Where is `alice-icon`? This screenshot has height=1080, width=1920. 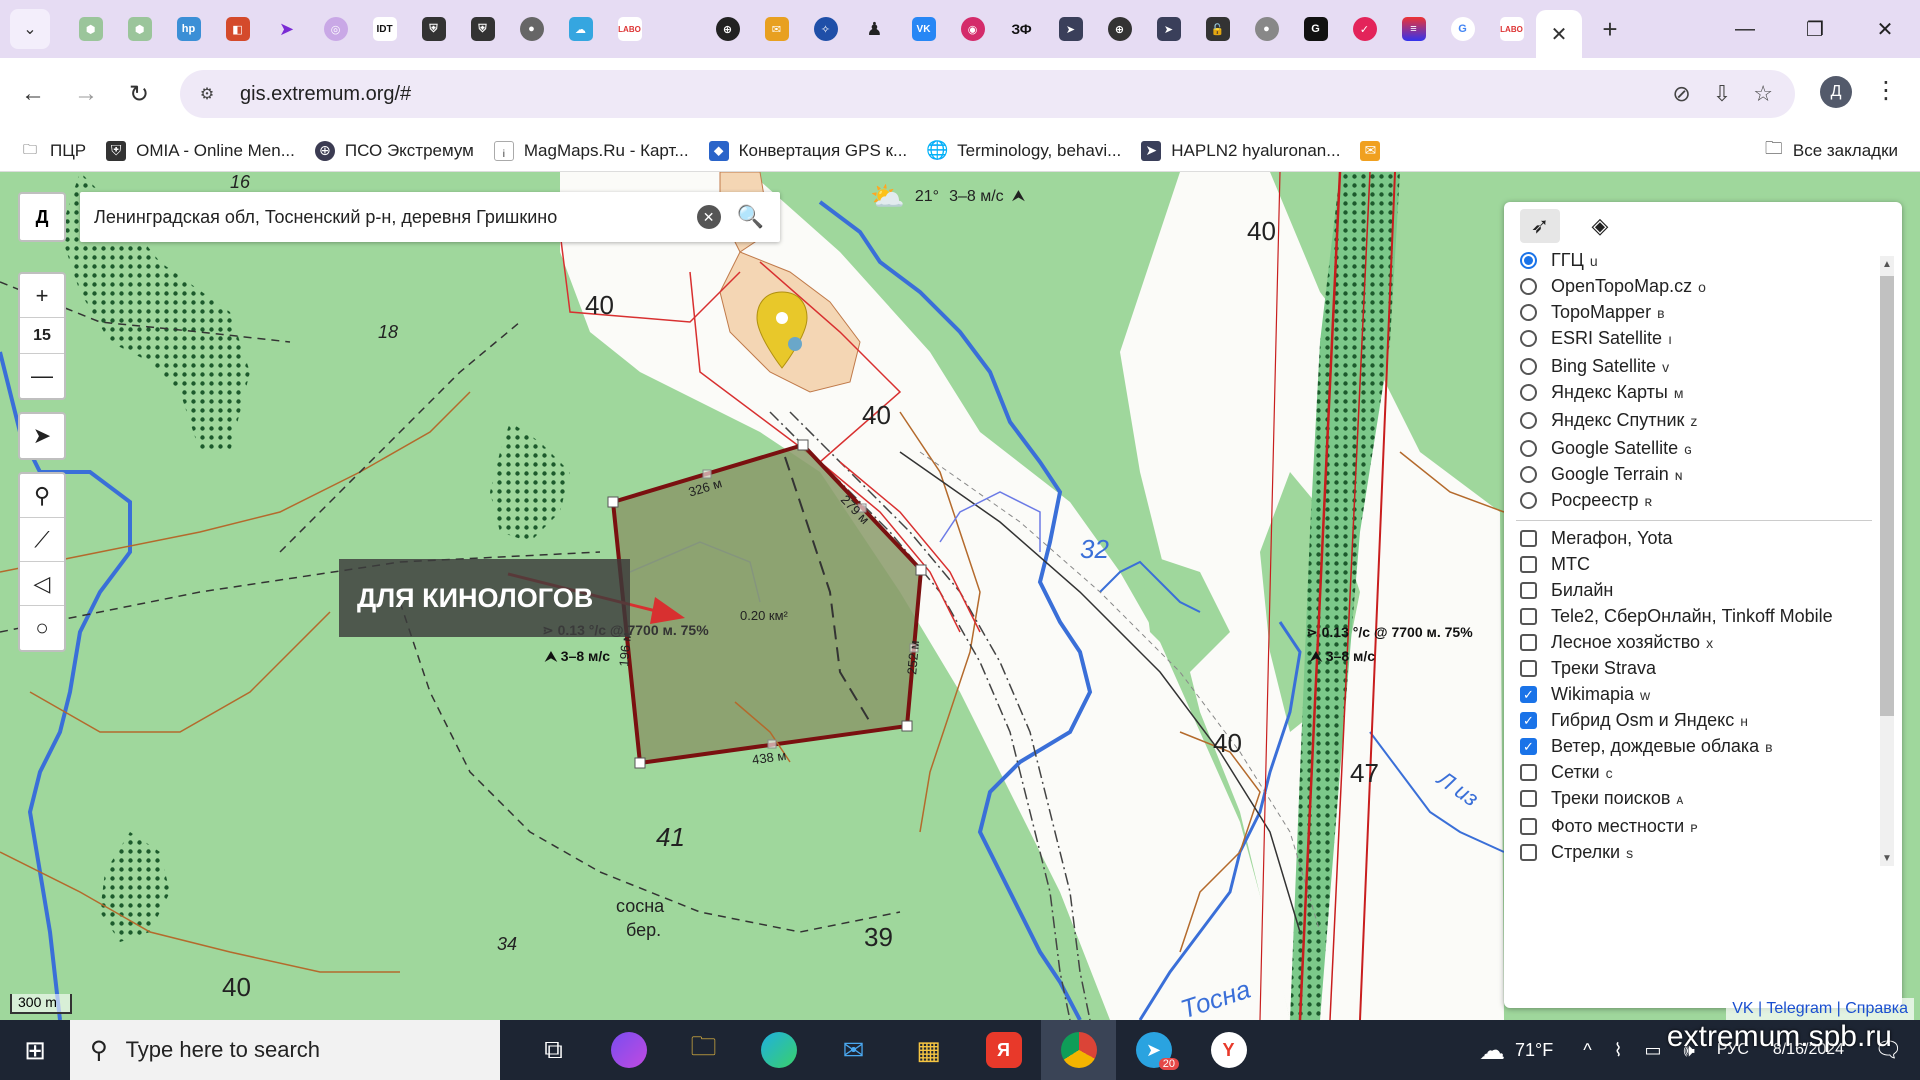 alice-icon is located at coordinates (628, 1050).